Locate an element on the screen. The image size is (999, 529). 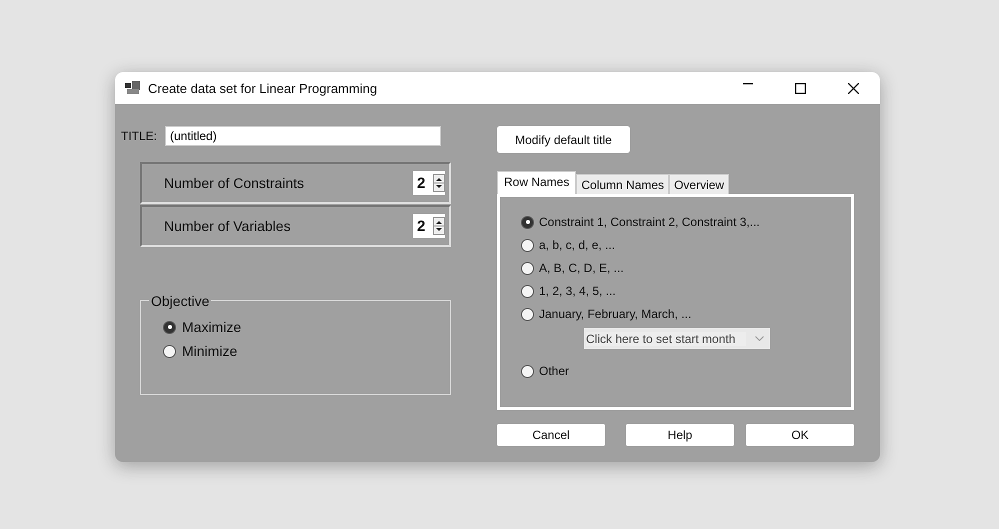
app-icon is located at coordinates (133, 88).